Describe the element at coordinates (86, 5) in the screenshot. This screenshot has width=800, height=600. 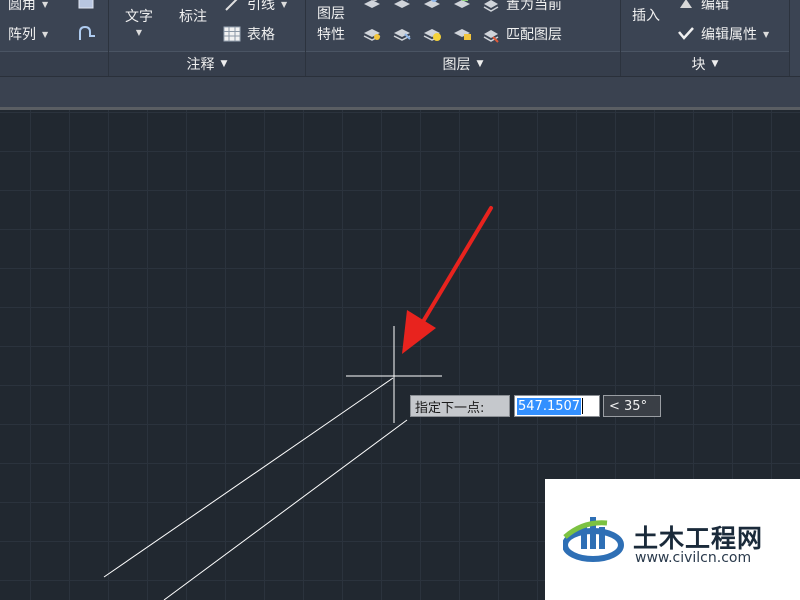
I see `box-icon` at that location.